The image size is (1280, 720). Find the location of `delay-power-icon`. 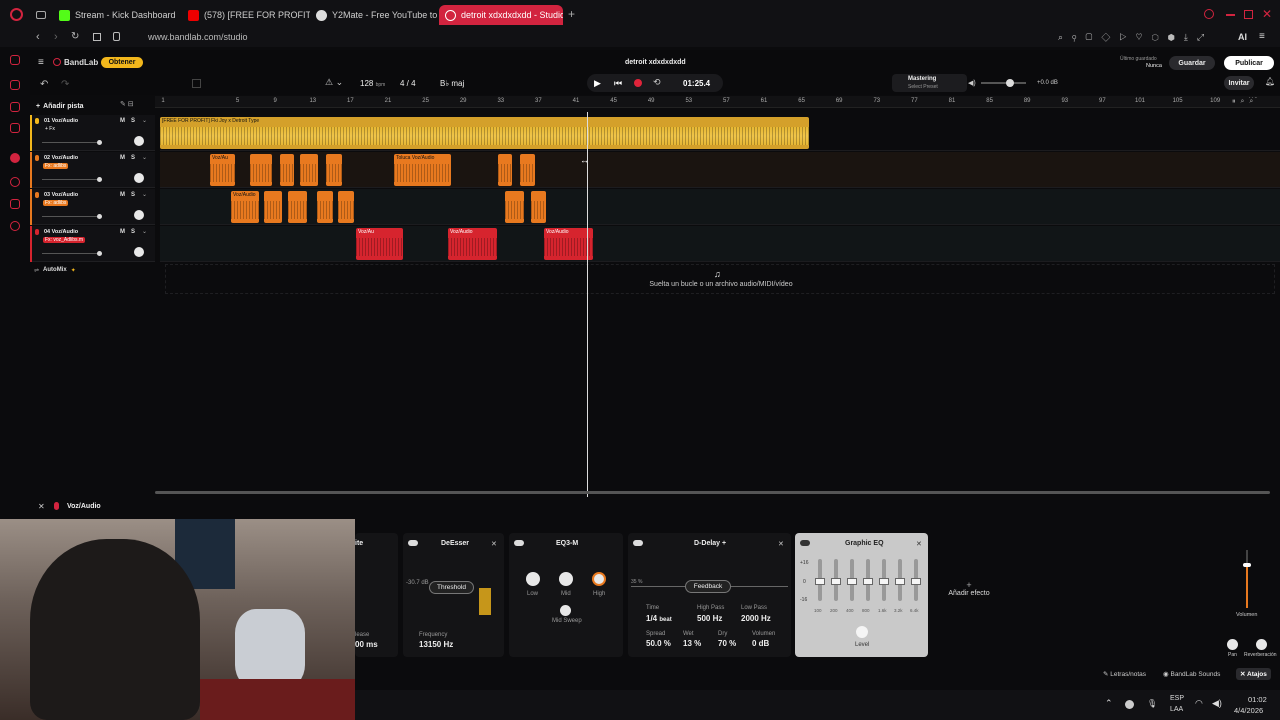

delay-power-icon is located at coordinates (638, 543).